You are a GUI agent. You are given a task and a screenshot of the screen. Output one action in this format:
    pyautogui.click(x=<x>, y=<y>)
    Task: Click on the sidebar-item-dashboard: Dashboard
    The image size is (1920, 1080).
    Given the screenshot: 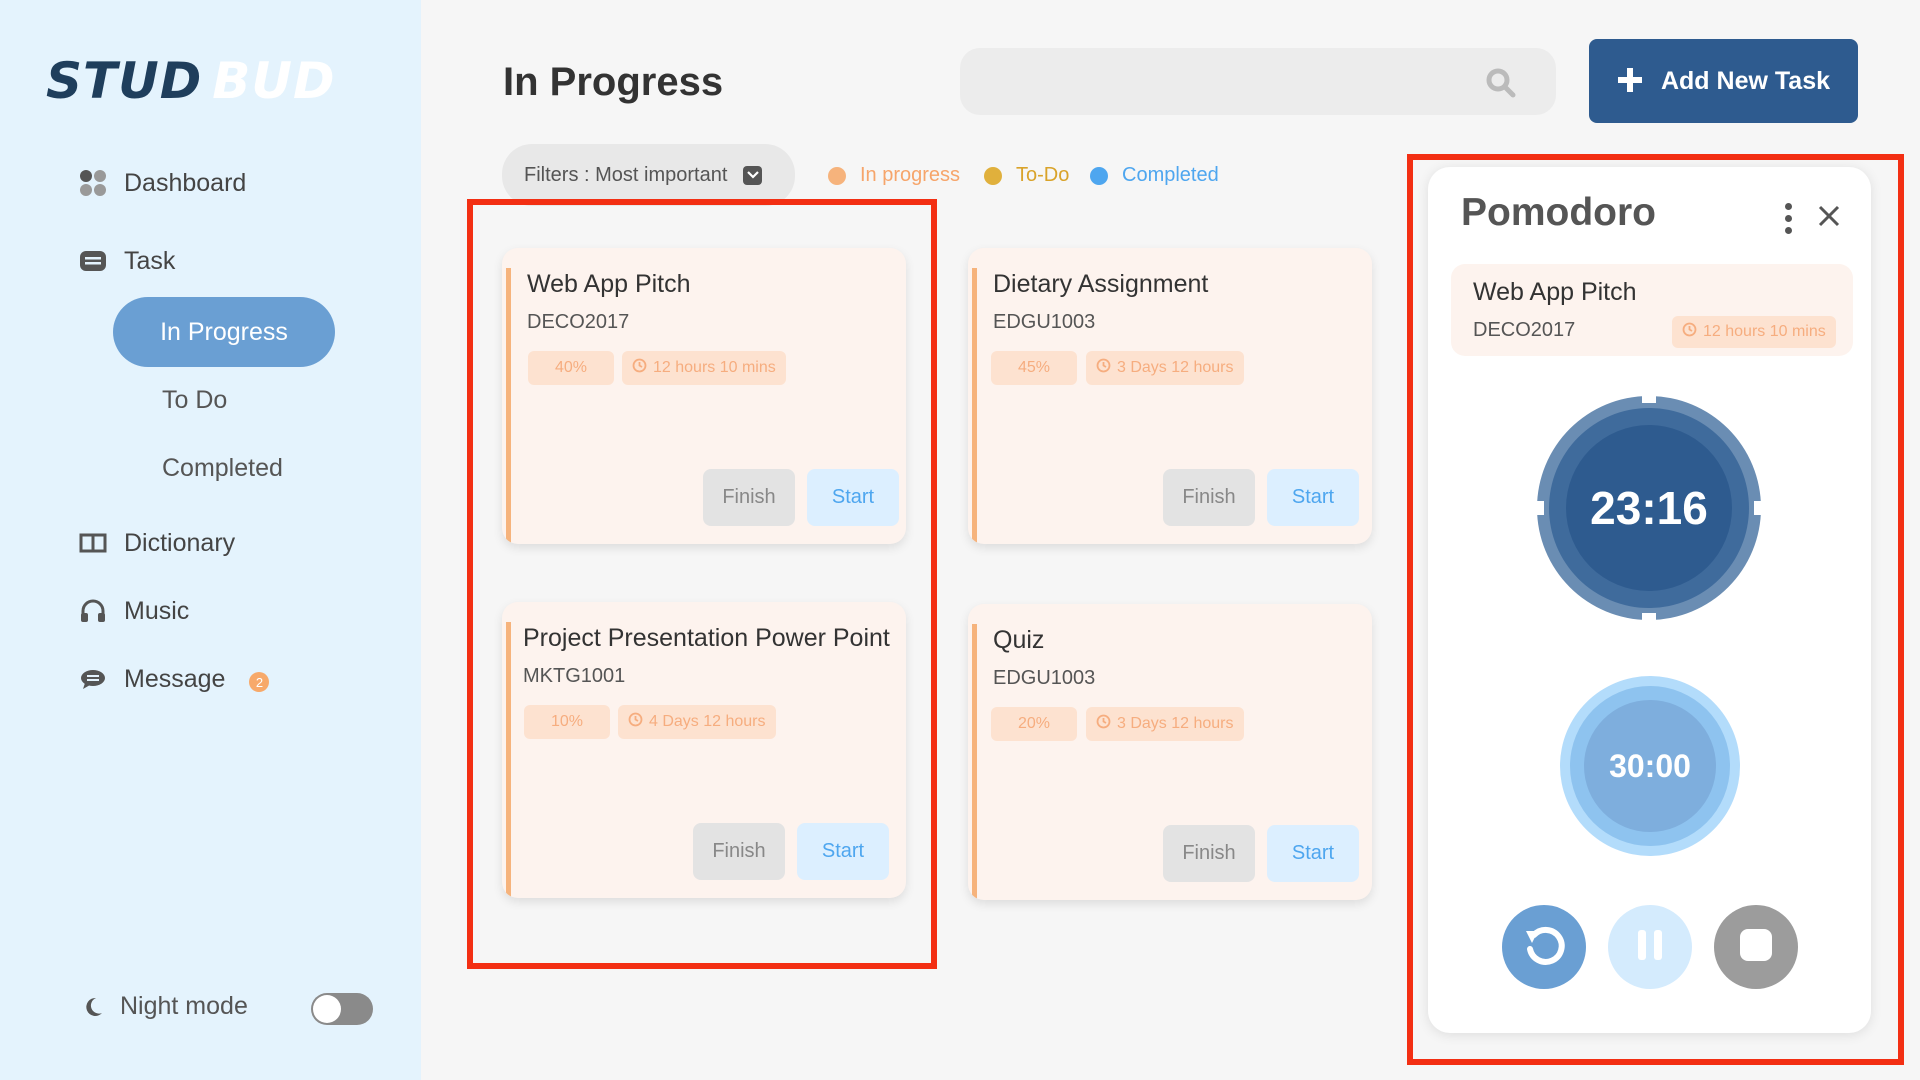 What is the action you would take?
    pyautogui.click(x=162, y=183)
    